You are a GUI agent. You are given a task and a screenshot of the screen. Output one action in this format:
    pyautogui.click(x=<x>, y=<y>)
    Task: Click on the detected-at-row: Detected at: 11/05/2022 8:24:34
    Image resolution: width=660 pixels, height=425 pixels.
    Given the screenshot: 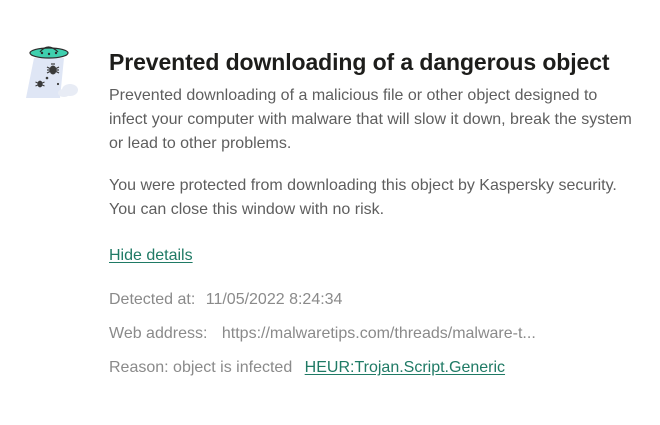 What is the action you would take?
    pyautogui.click(x=376, y=300)
    